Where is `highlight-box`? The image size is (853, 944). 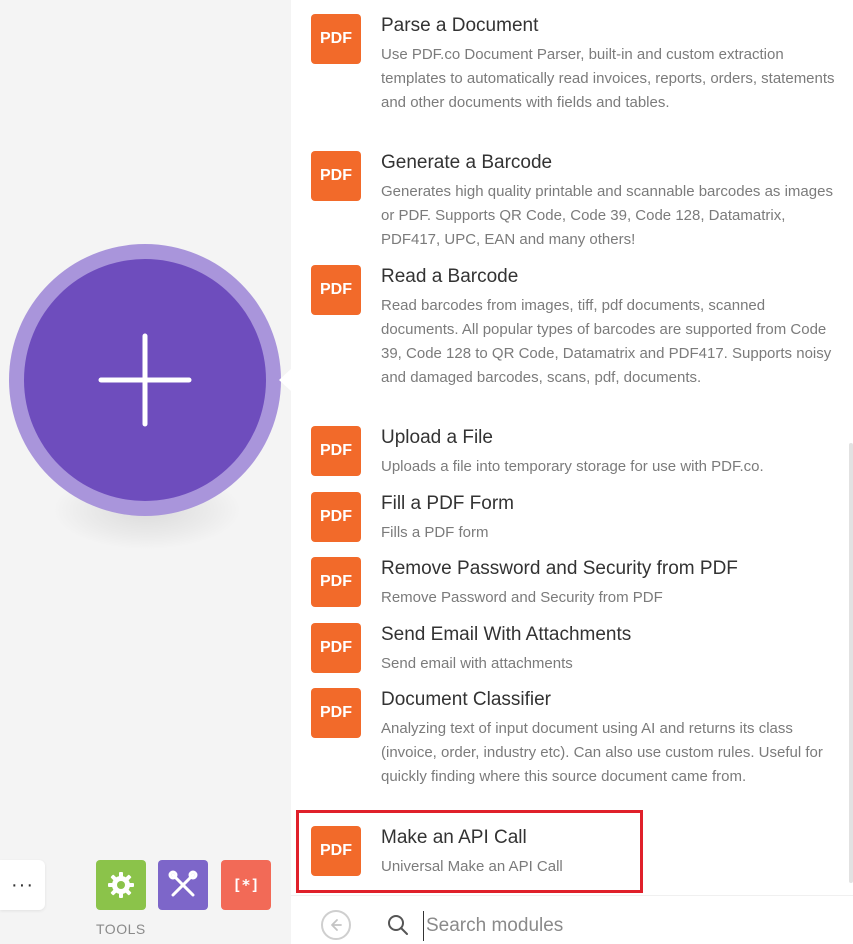
highlight-box is located at coordinates (469, 851).